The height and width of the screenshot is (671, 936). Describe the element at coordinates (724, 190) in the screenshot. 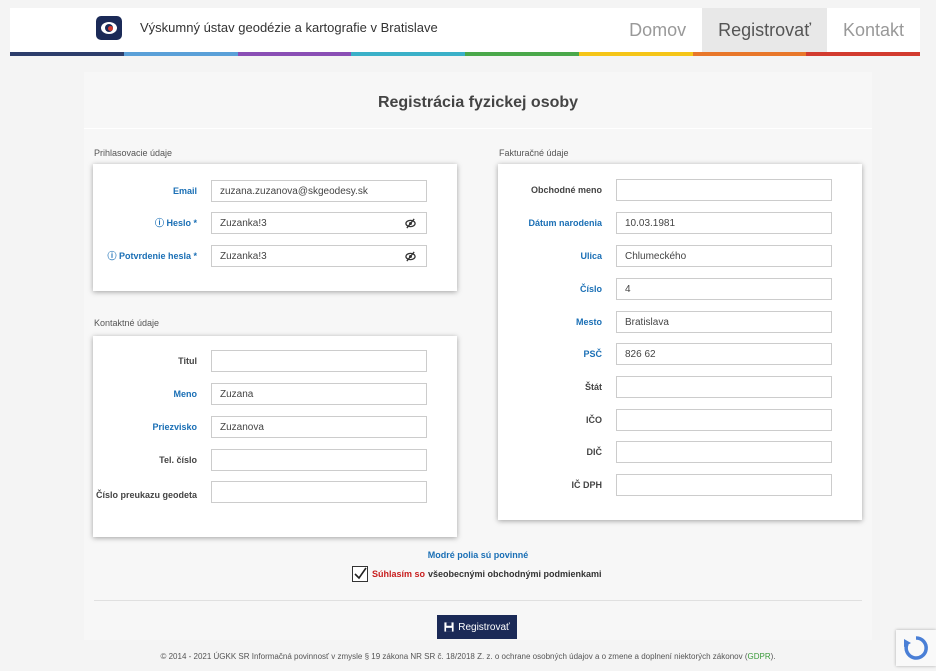

I see `company-field` at that location.